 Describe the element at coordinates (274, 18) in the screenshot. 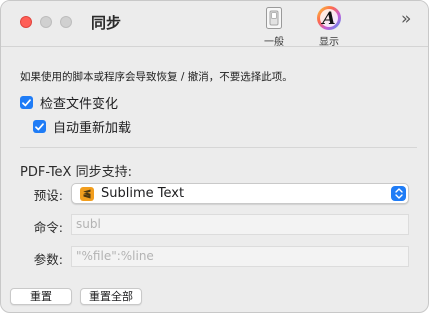

I see `light-switch-icon` at that location.